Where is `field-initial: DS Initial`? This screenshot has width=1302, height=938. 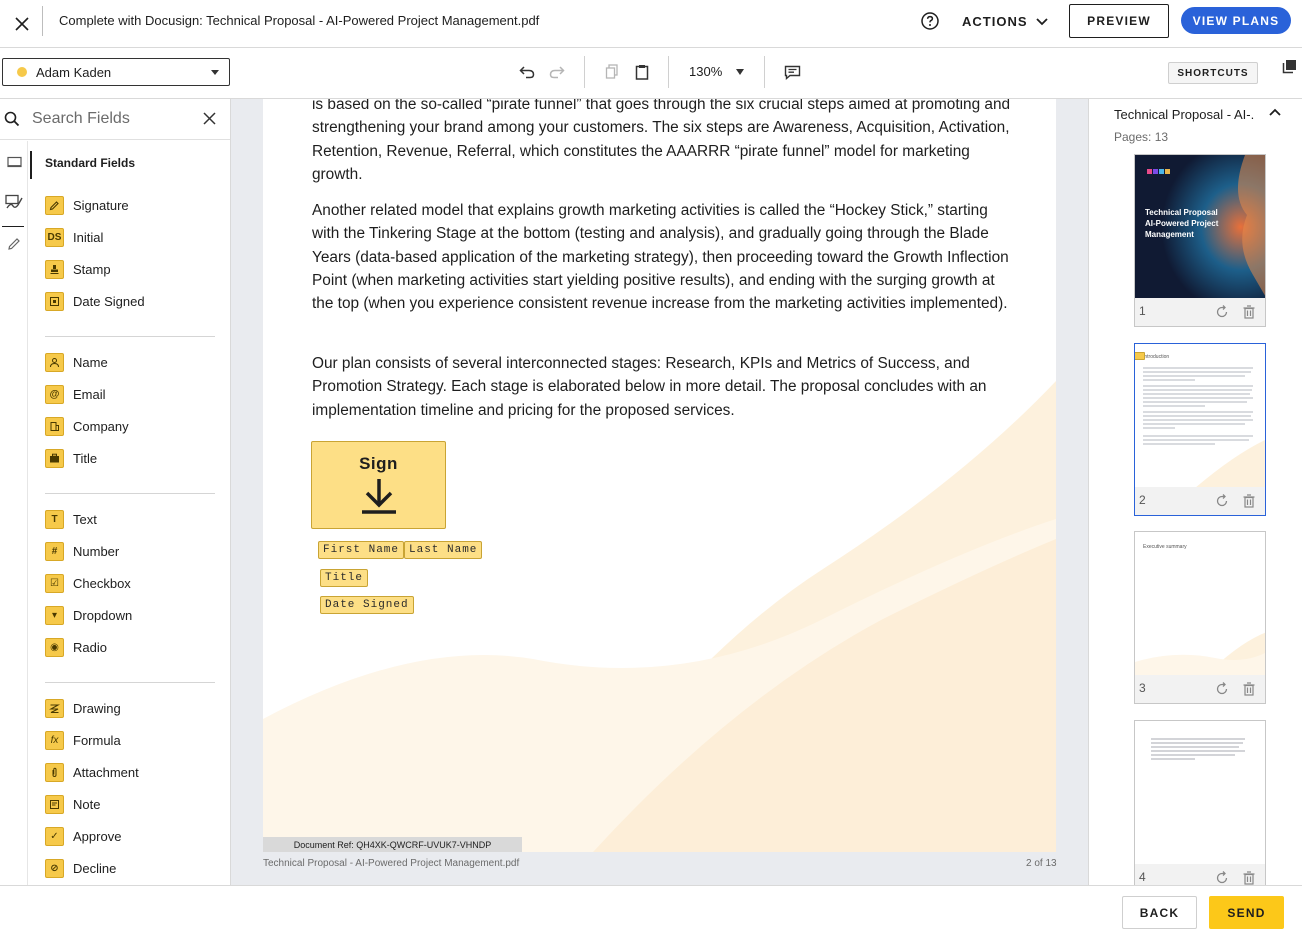
field-initial: DS Initial is located at coordinates (132, 237).